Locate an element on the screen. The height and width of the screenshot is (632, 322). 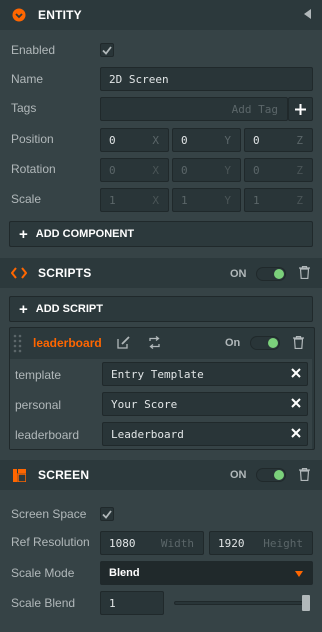
scripts-toggle is located at coordinates (271, 274).